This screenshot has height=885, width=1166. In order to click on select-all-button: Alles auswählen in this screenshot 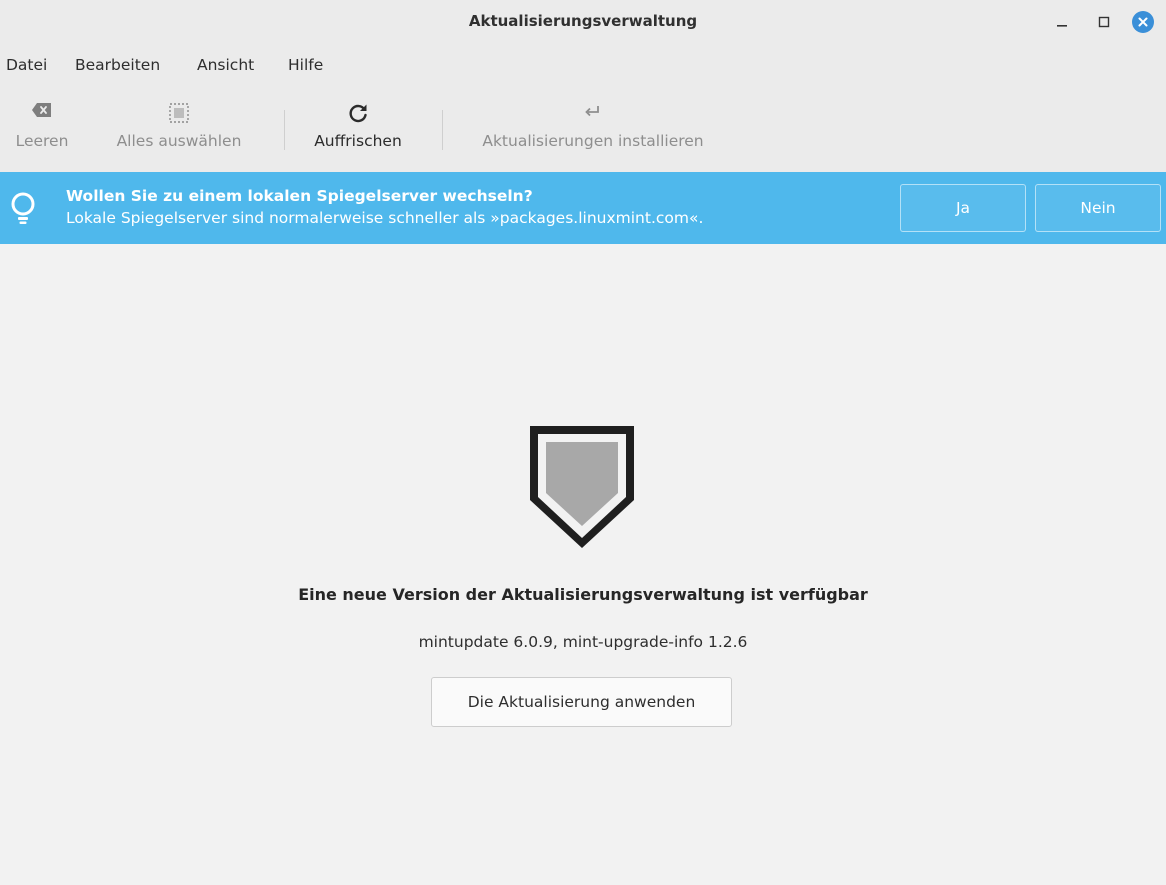, I will do `click(179, 130)`.